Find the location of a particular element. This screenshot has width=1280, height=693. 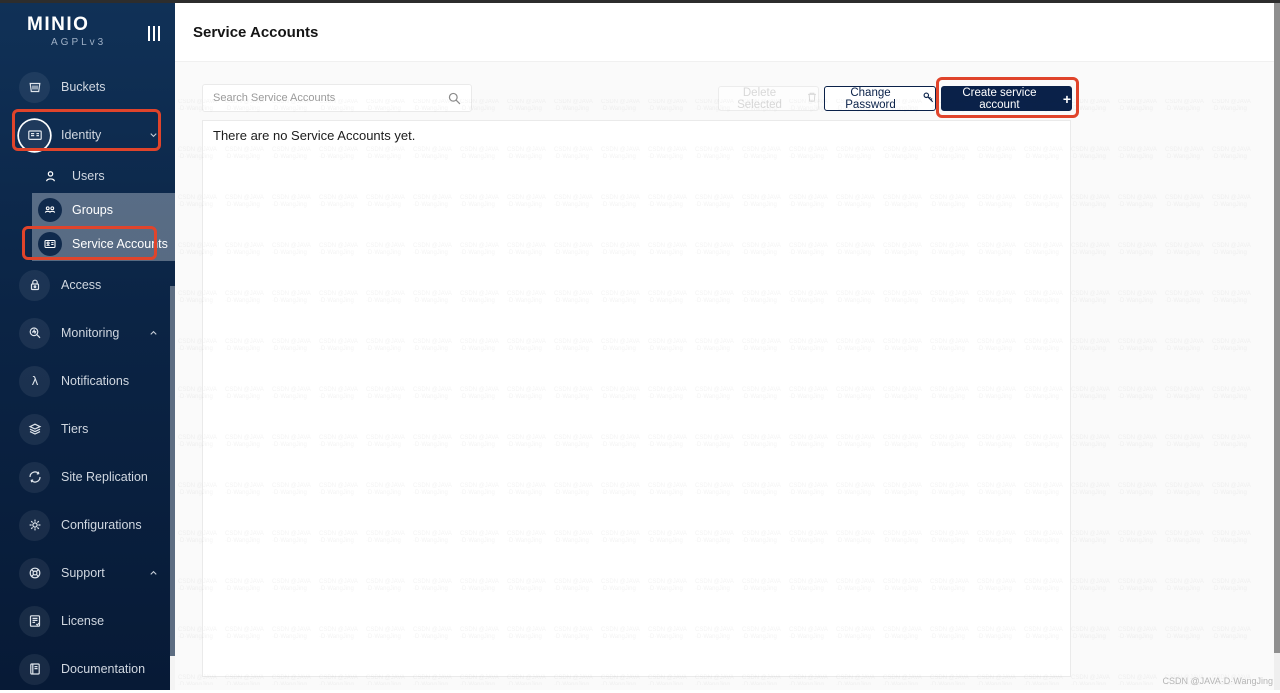

collapse-menu-icon is located at coordinates (153, 33).